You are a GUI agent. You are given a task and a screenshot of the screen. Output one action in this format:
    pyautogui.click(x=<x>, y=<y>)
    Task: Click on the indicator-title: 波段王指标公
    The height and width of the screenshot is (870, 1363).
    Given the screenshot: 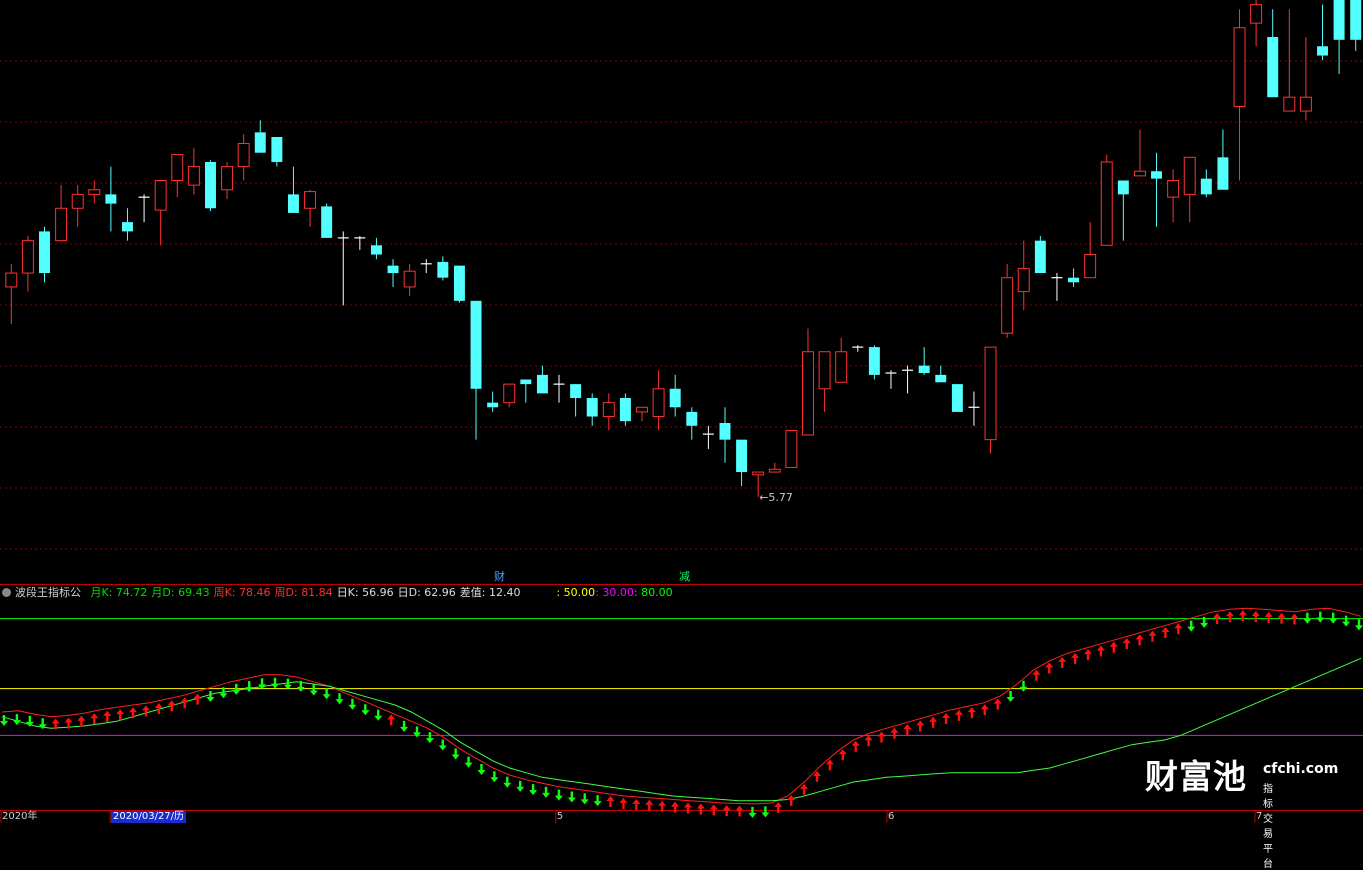 What is the action you would take?
    pyautogui.click(x=48, y=592)
    